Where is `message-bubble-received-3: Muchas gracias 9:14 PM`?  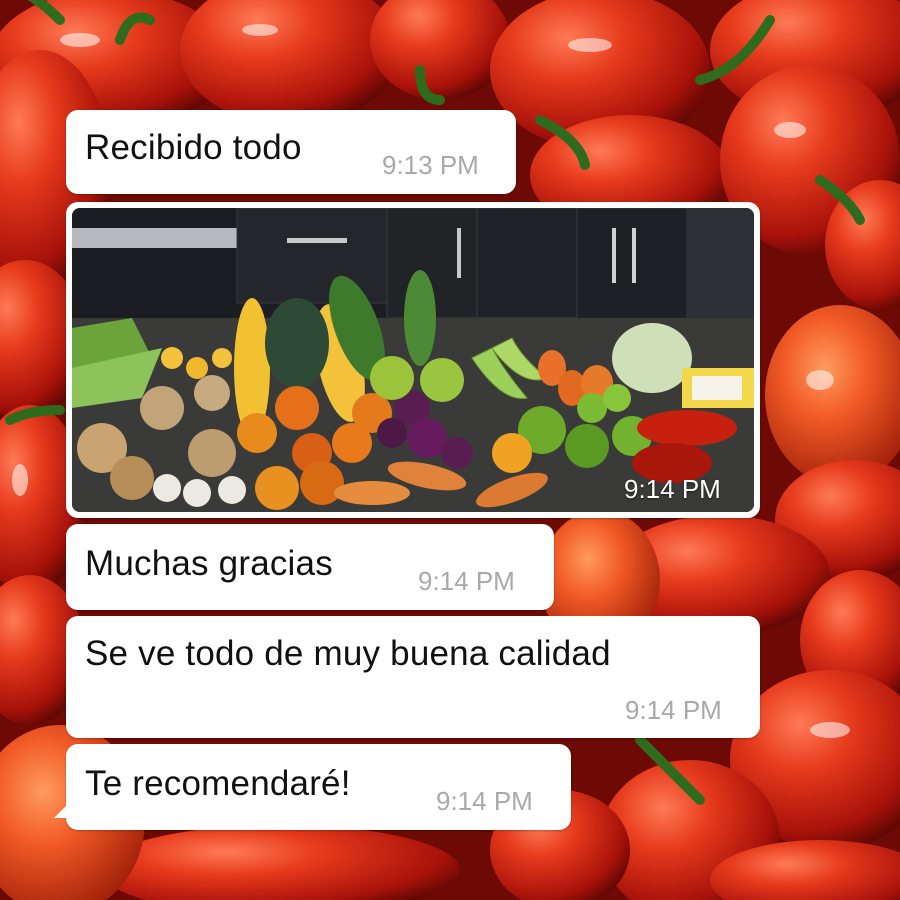
message-bubble-received-3: Muchas gracias 9:14 PM is located at coordinates (310, 567).